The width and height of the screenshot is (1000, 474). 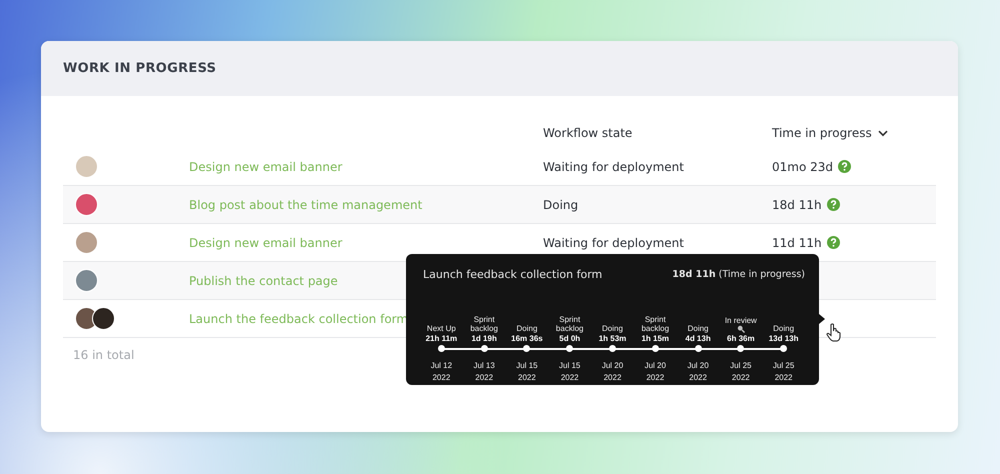 I want to click on step-duration: 1h 53m, so click(x=612, y=338).